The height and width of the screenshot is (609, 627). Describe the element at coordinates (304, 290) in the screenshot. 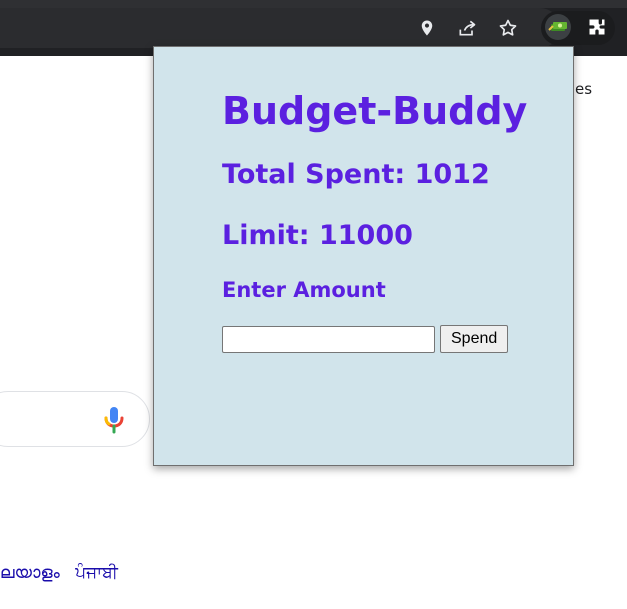

I see `enter-amount-label: Enter Amount` at that location.